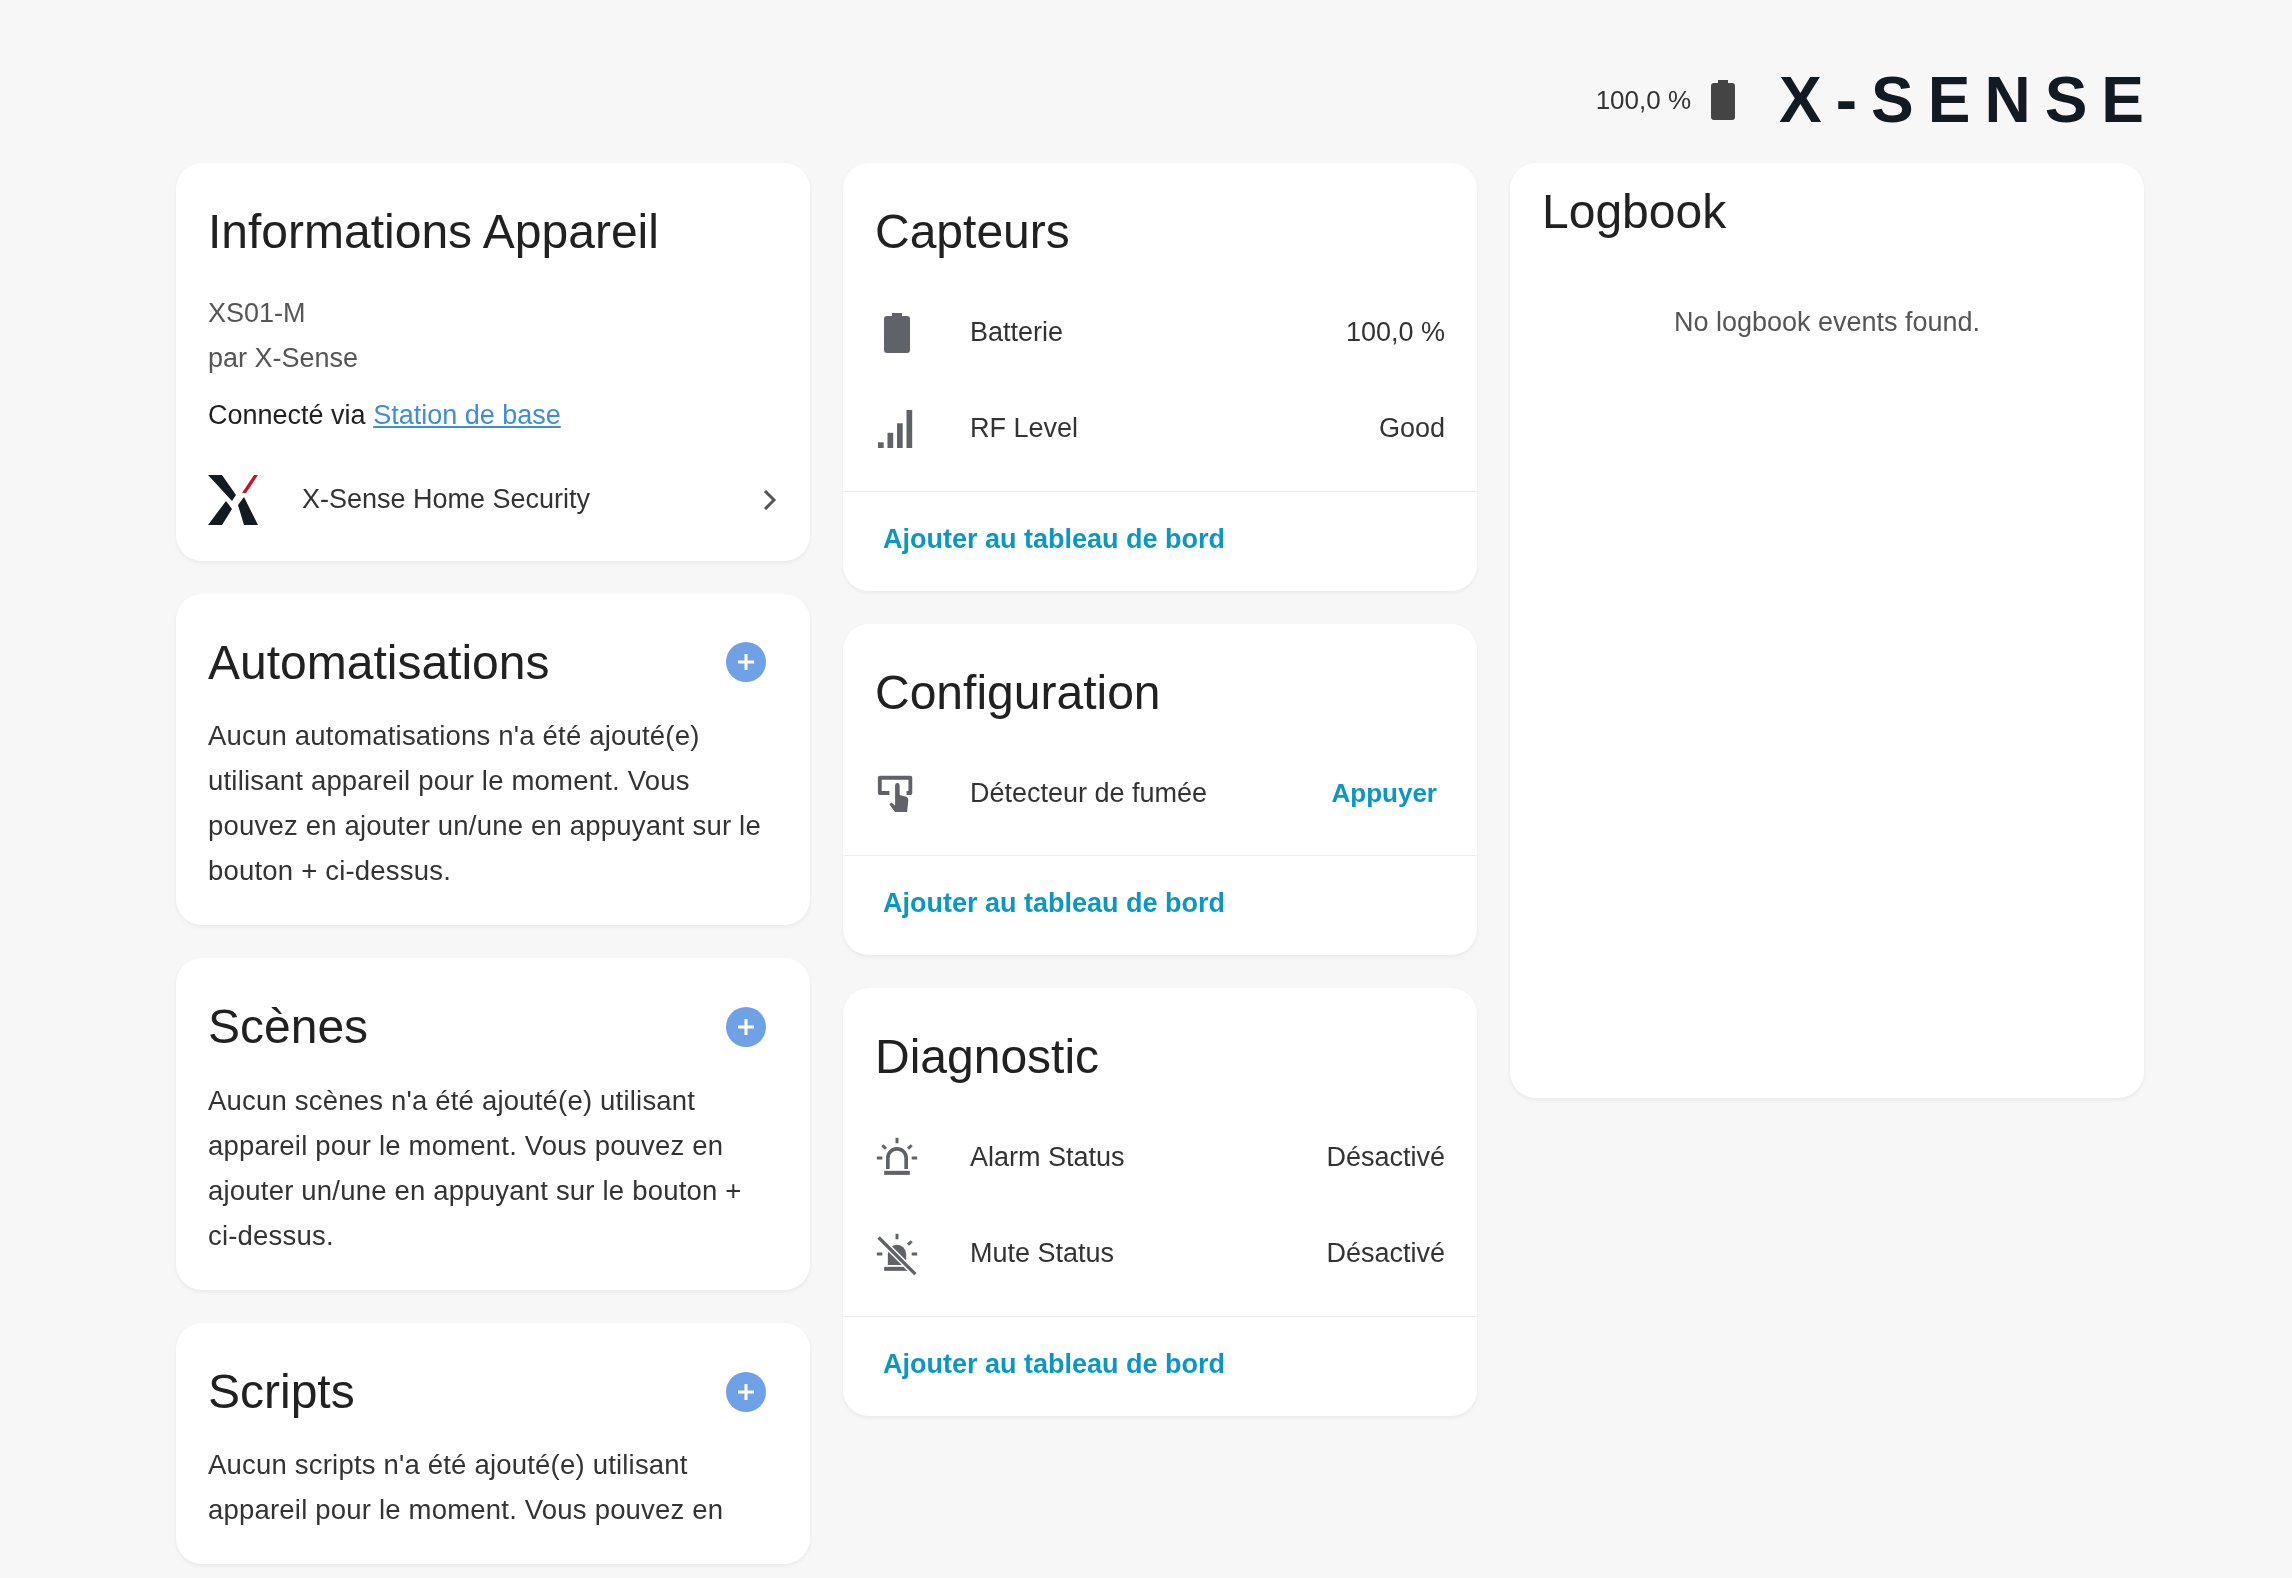 This screenshot has height=1578, width=2292. I want to click on siren-off-icon, so click(897, 1253).